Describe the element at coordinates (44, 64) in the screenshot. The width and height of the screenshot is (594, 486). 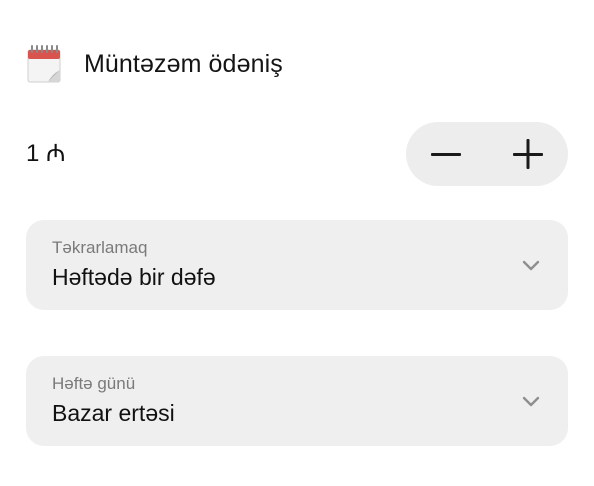
I see `calendar-icon` at that location.